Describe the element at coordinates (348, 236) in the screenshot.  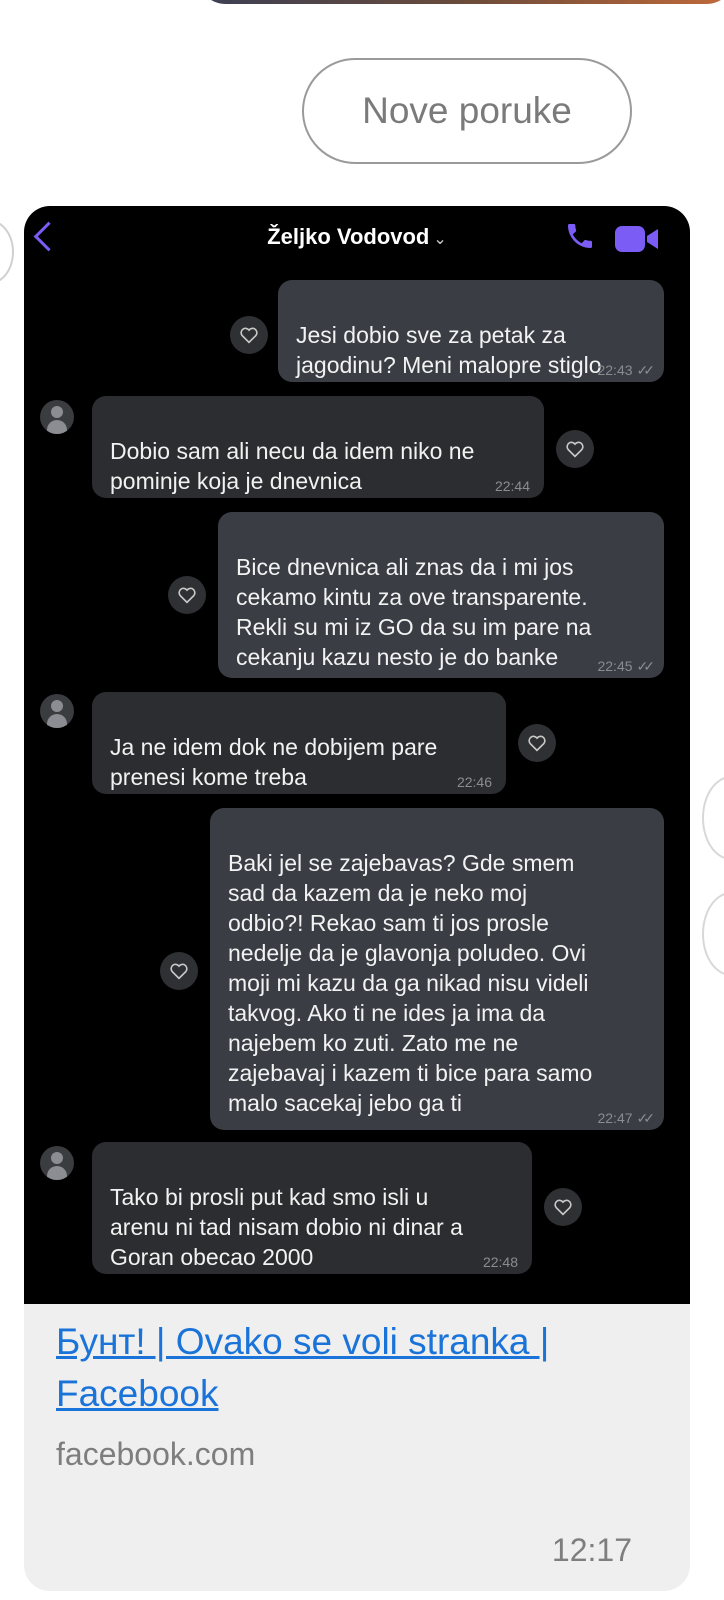
I see `contact-name: Željko Vodovod` at that location.